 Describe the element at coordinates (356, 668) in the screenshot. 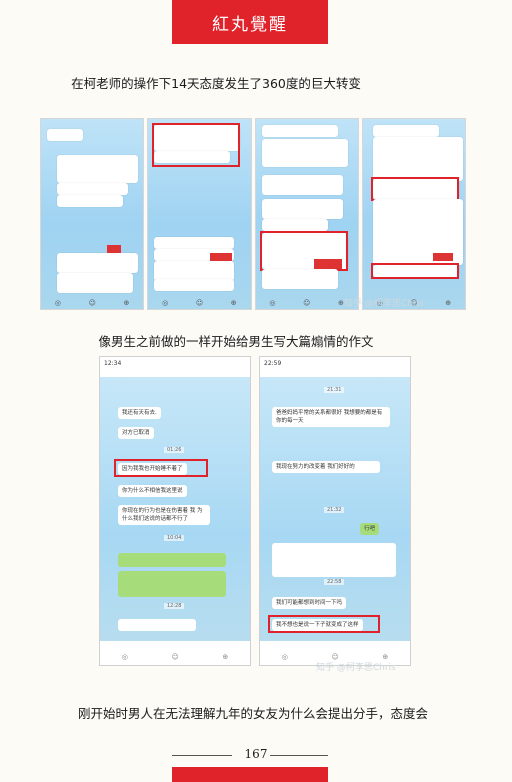

I see `watermark-bottom: 知乎 @柯李思Chris` at that location.